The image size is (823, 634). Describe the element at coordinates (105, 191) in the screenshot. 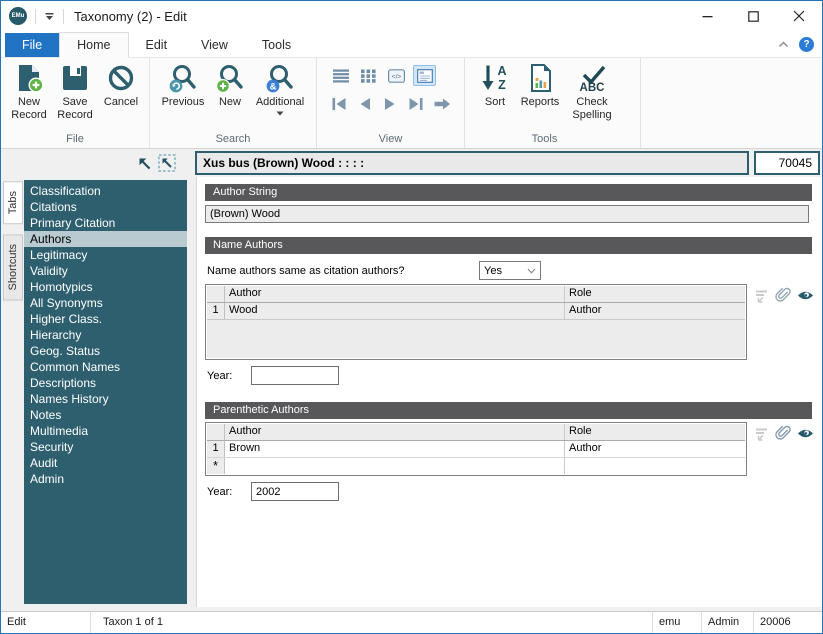

I see `sidebar-item-classification: Classification` at that location.